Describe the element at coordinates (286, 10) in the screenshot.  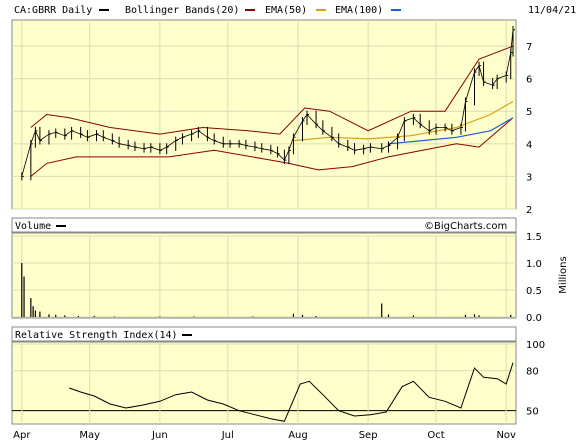
I see `legend-label-ema50: EMA(50)` at that location.